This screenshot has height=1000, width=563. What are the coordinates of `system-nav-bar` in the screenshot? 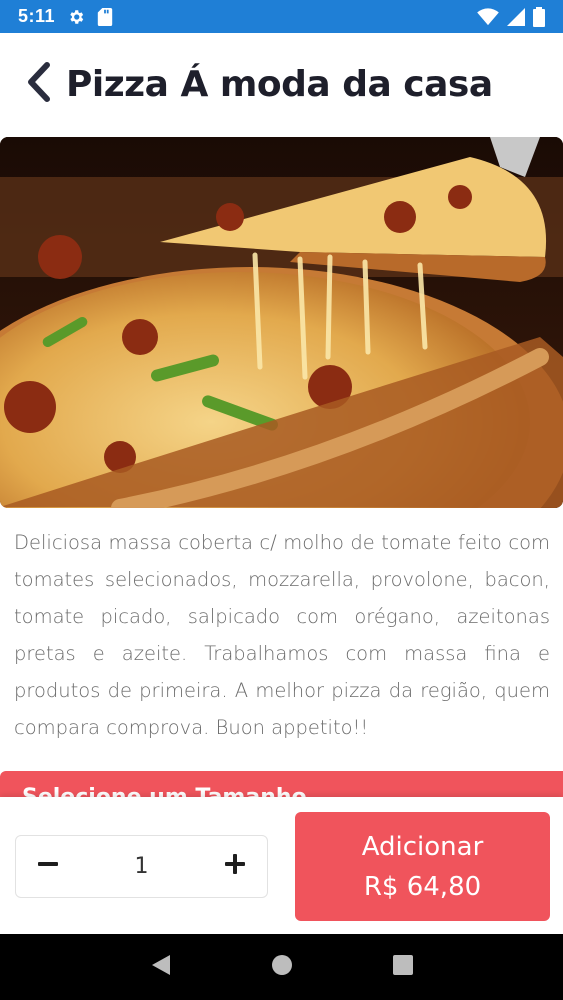 It's located at (281, 967).